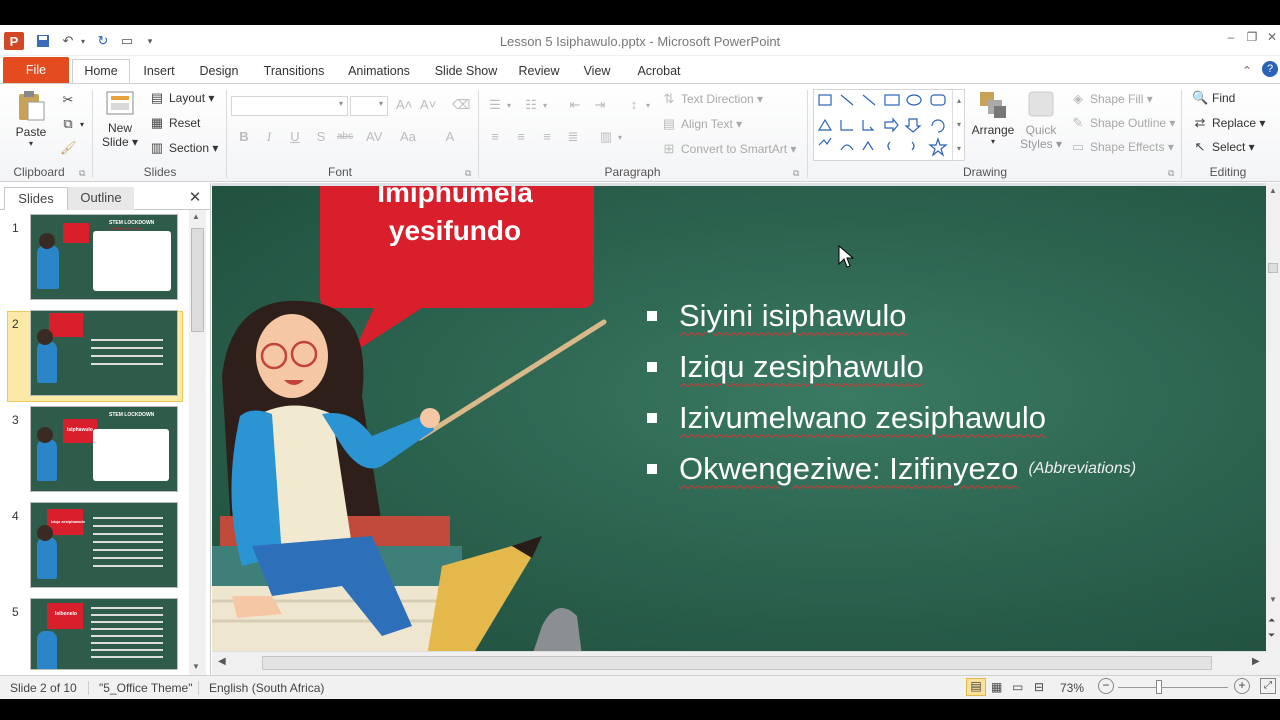 The image size is (1280, 720). What do you see at coordinates (104, 449) in the screenshot?
I see `slide-thumbnail-3: Isiphawulo STEM LOCKDOWN` at bounding box center [104, 449].